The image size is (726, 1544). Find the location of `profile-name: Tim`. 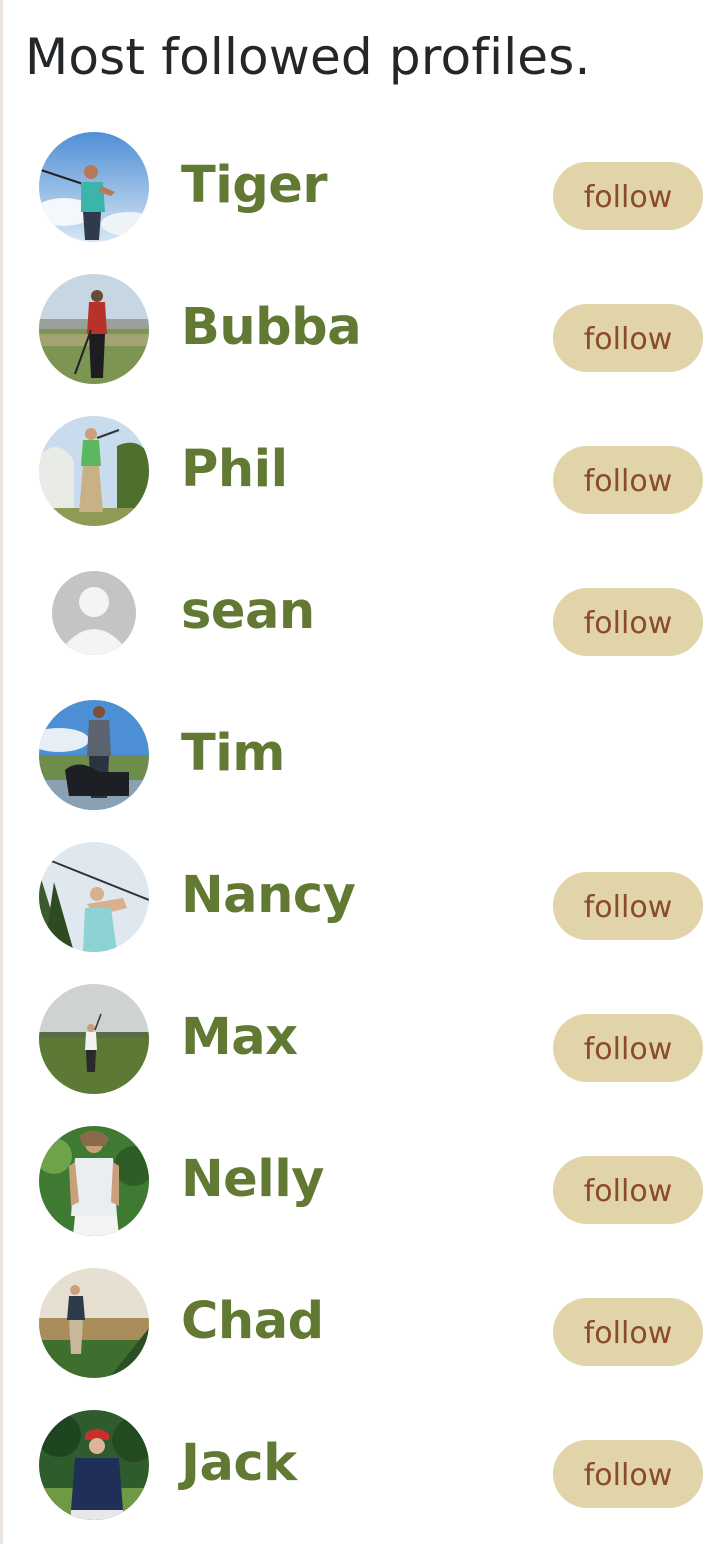

profile-name: Tim is located at coordinates (233, 754).